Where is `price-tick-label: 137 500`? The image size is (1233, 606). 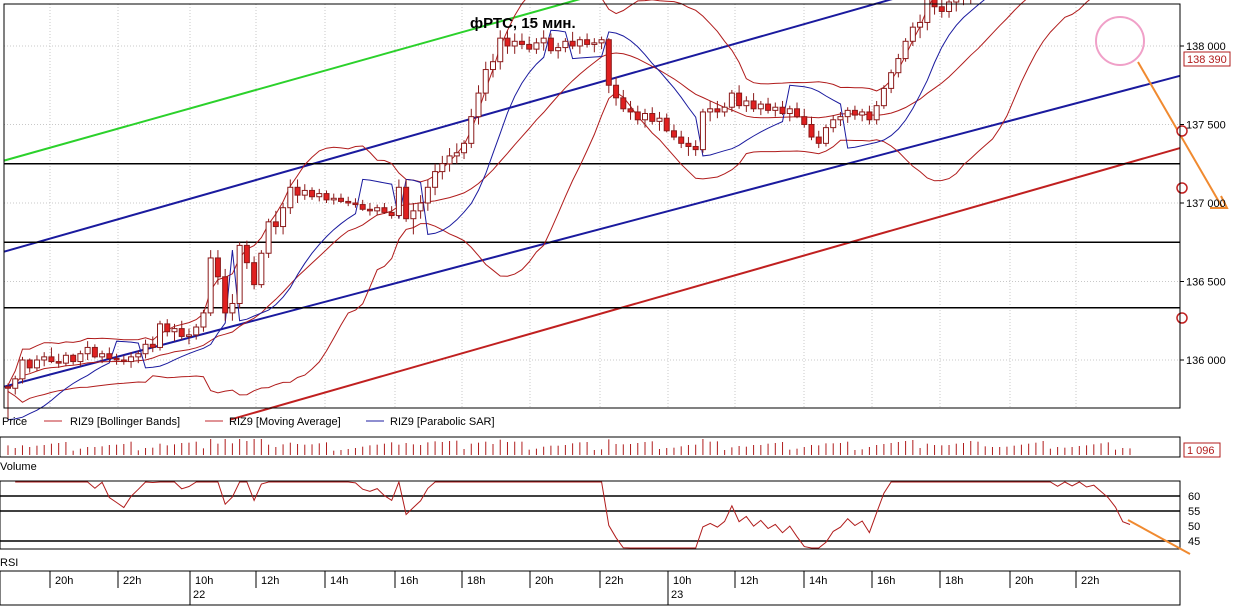
price-tick-label: 137 500 is located at coordinates (1206, 126).